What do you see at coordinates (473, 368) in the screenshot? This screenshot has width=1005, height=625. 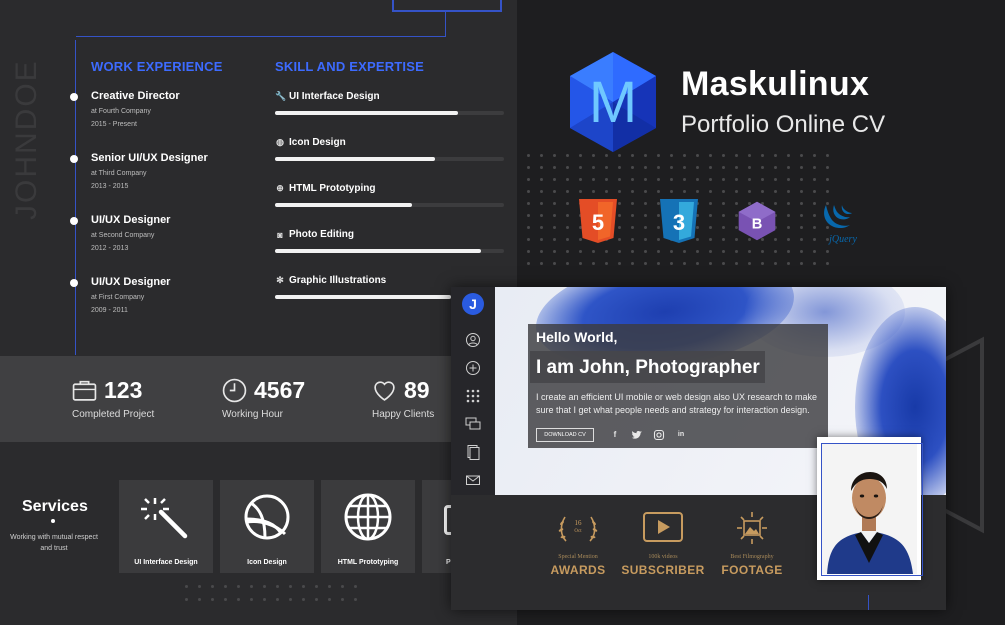 I see `plus-circle-icon` at bounding box center [473, 368].